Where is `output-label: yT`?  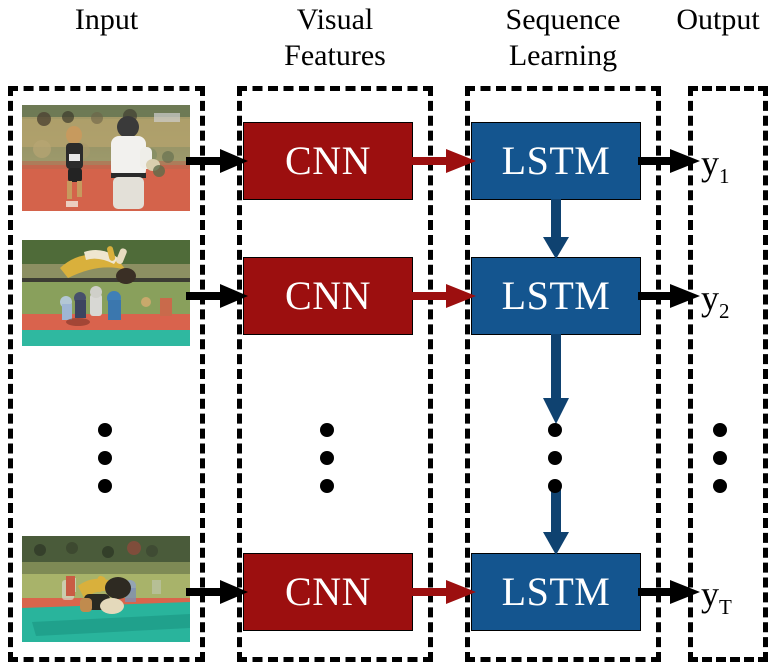 output-label: yT is located at coordinates (716, 597).